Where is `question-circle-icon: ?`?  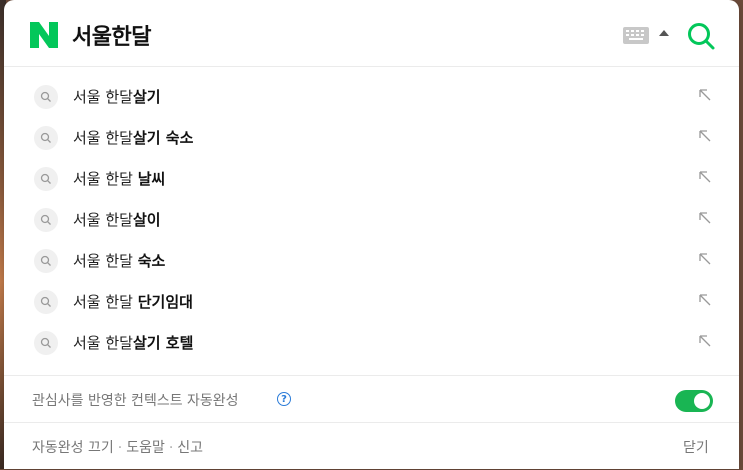 question-circle-icon: ? is located at coordinates (284, 399).